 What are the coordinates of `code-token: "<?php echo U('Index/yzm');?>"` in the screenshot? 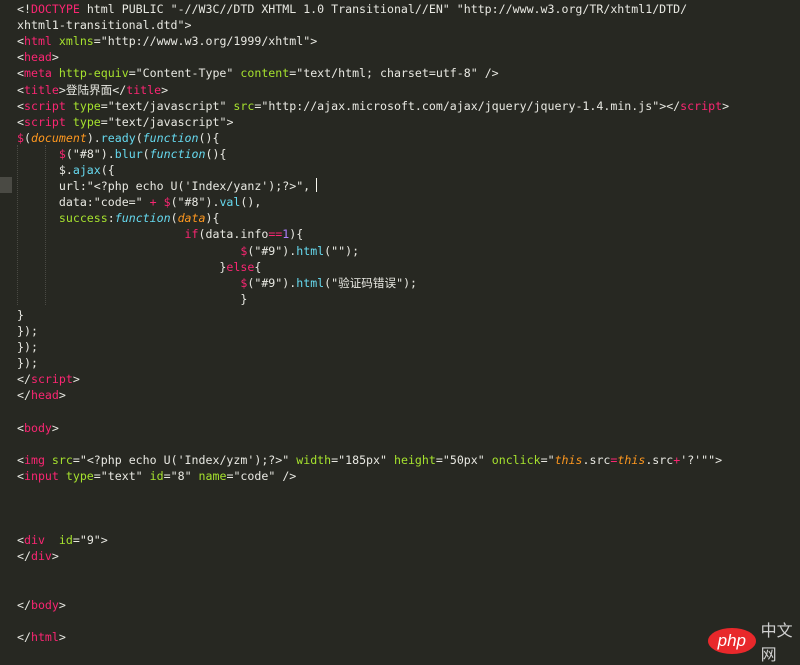 It's located at (184, 459).